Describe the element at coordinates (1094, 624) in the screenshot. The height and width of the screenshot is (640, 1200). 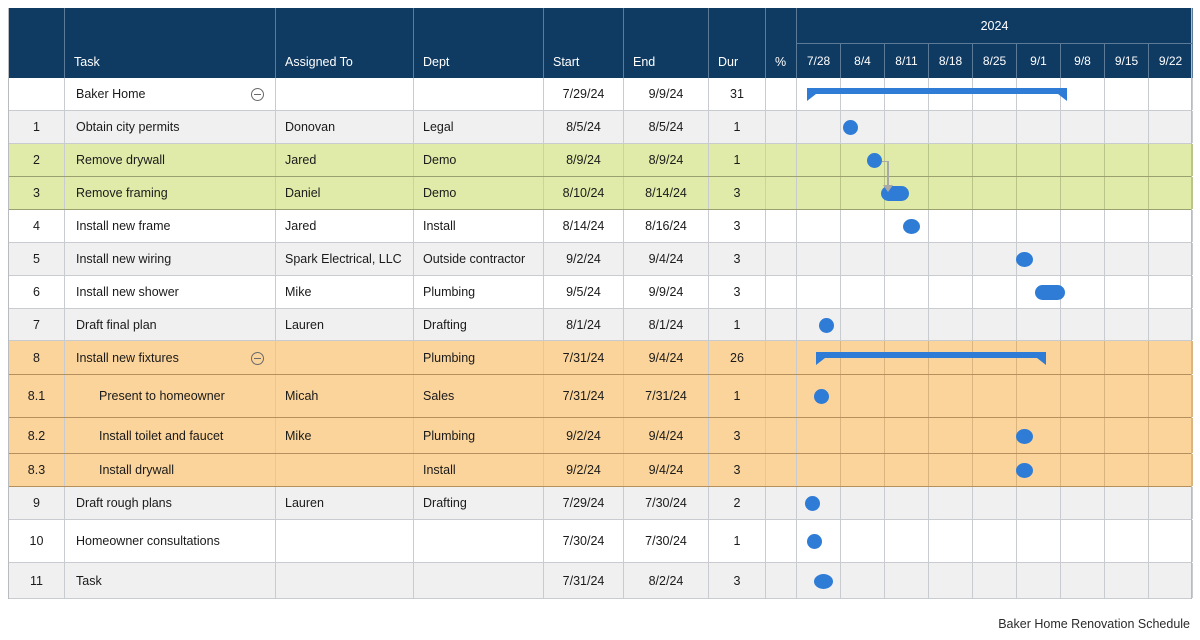
I see `footer-caption: Baker Home Renovation Schedule` at that location.